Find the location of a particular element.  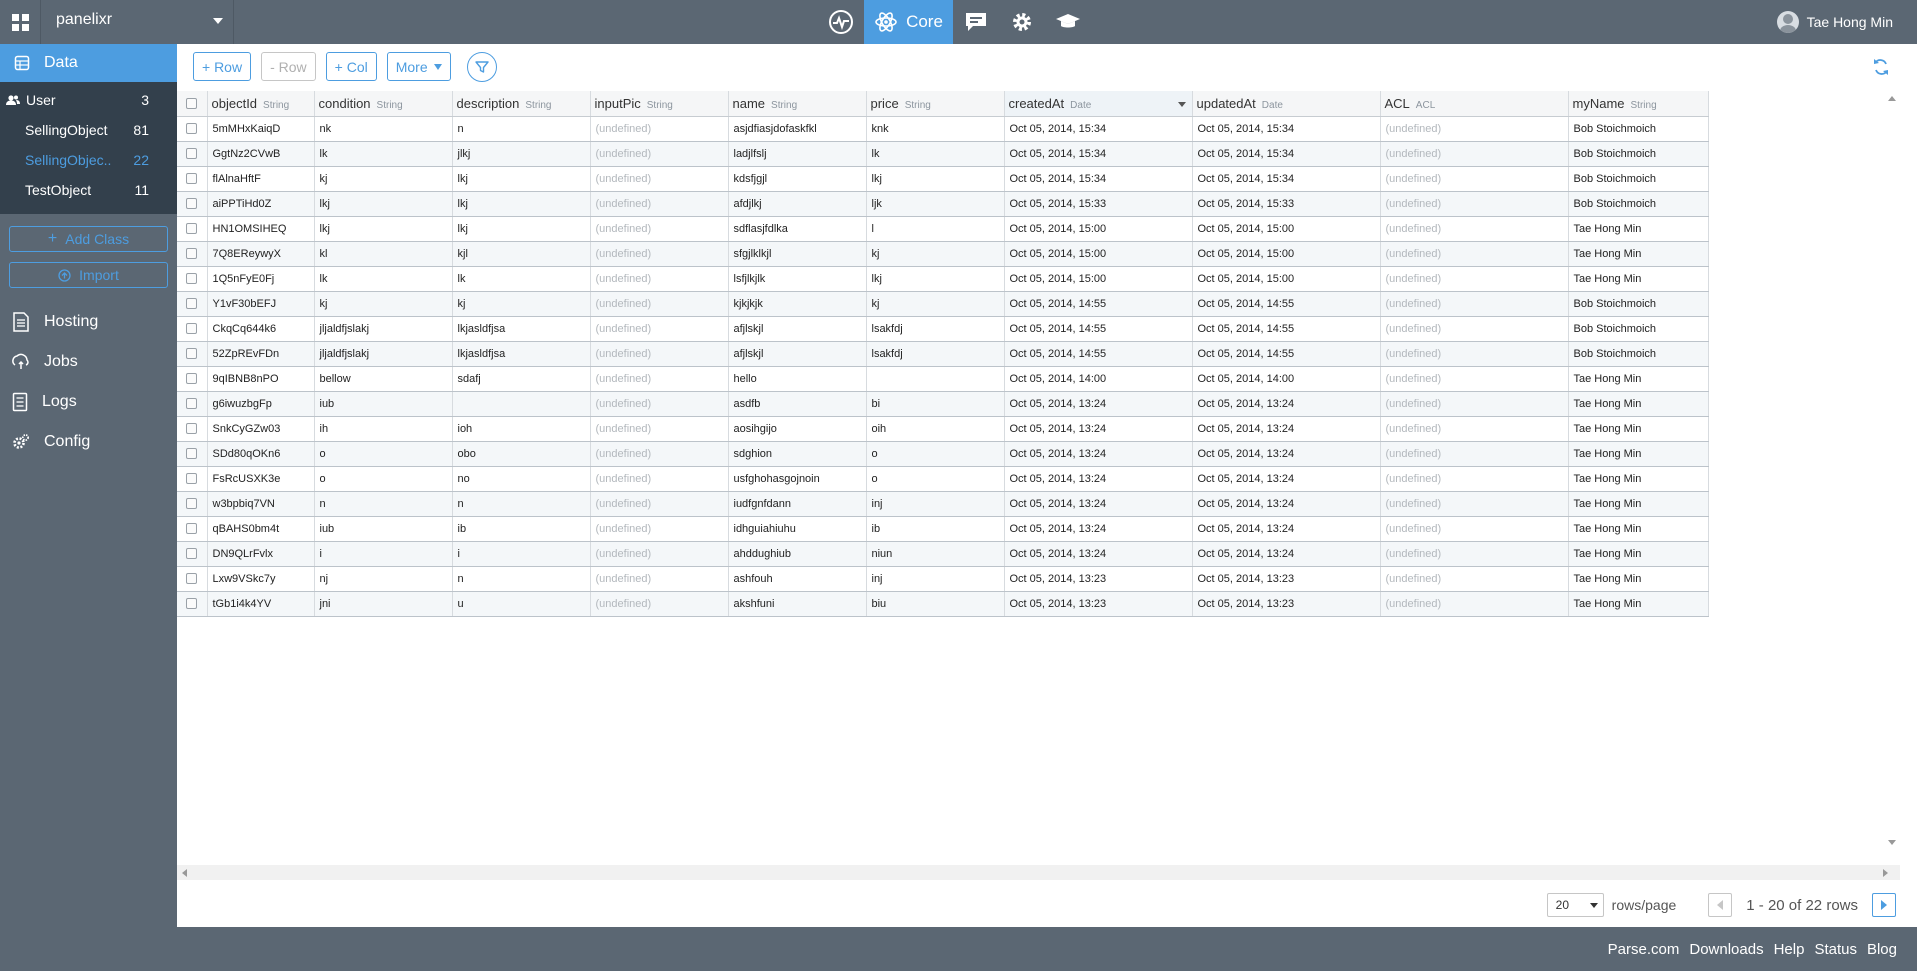

cell-name: usfghohasgojnoin is located at coordinates (797, 479).